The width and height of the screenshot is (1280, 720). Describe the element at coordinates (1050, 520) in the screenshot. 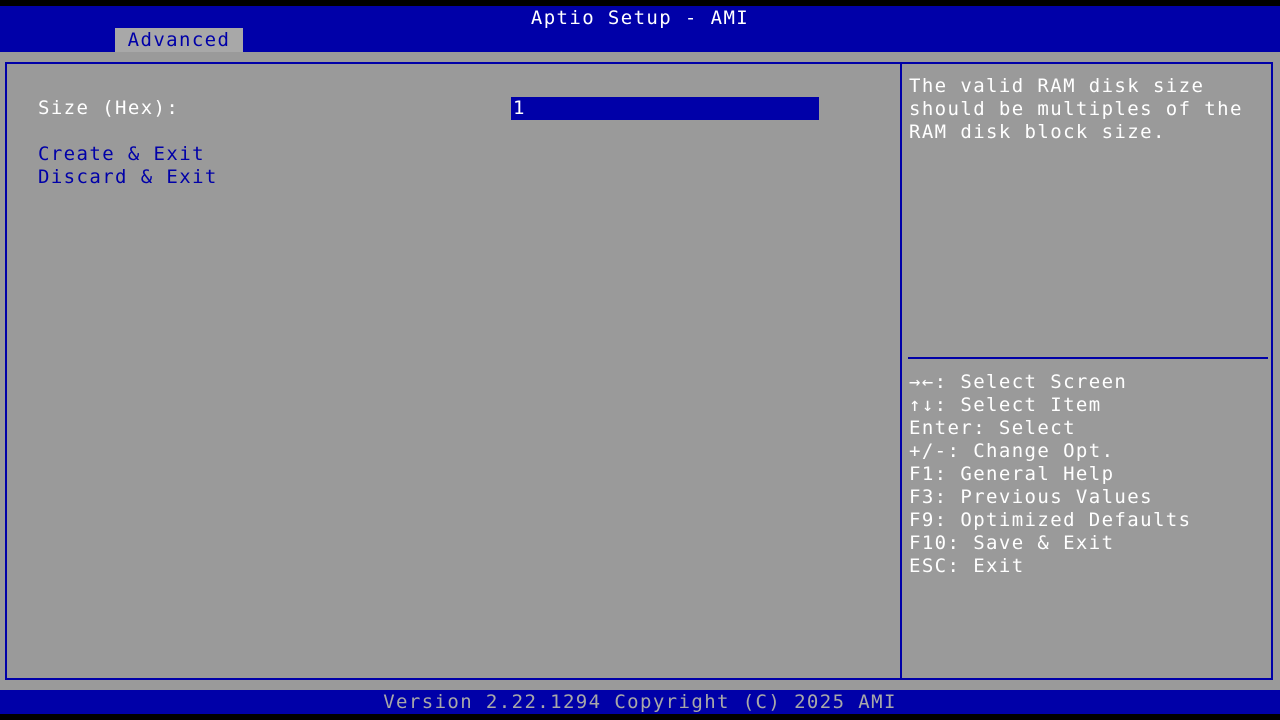

I see `key-optimized-defaults: F9: Optimized Defaults` at that location.